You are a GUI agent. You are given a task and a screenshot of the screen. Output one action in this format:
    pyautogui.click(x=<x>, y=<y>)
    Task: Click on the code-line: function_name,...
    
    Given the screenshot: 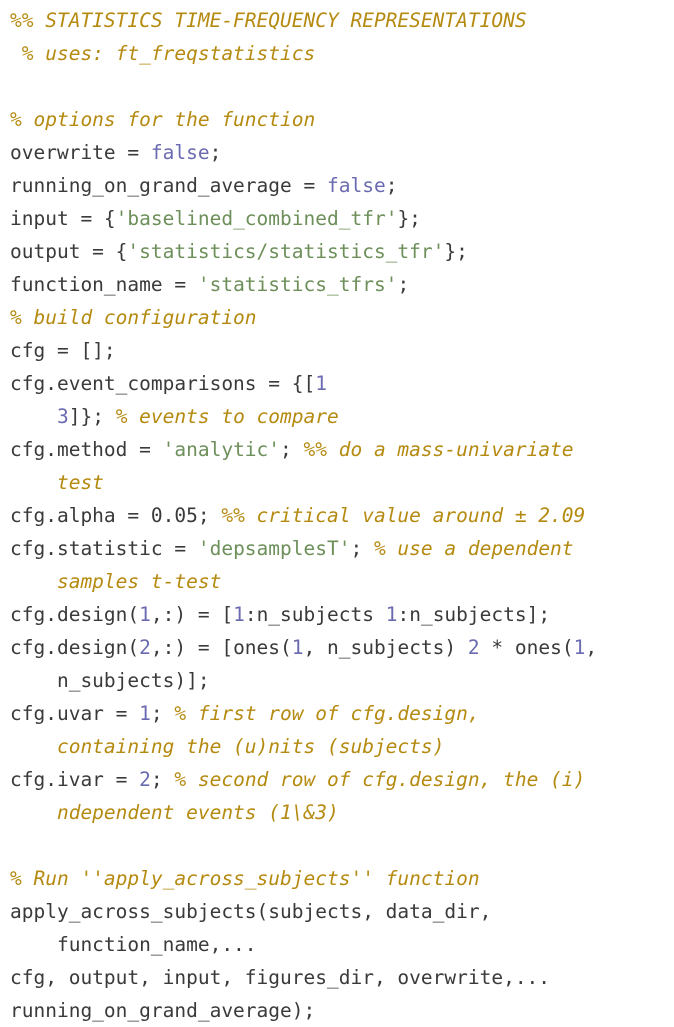 What is the action you would take?
    pyautogui.click(x=342, y=944)
    